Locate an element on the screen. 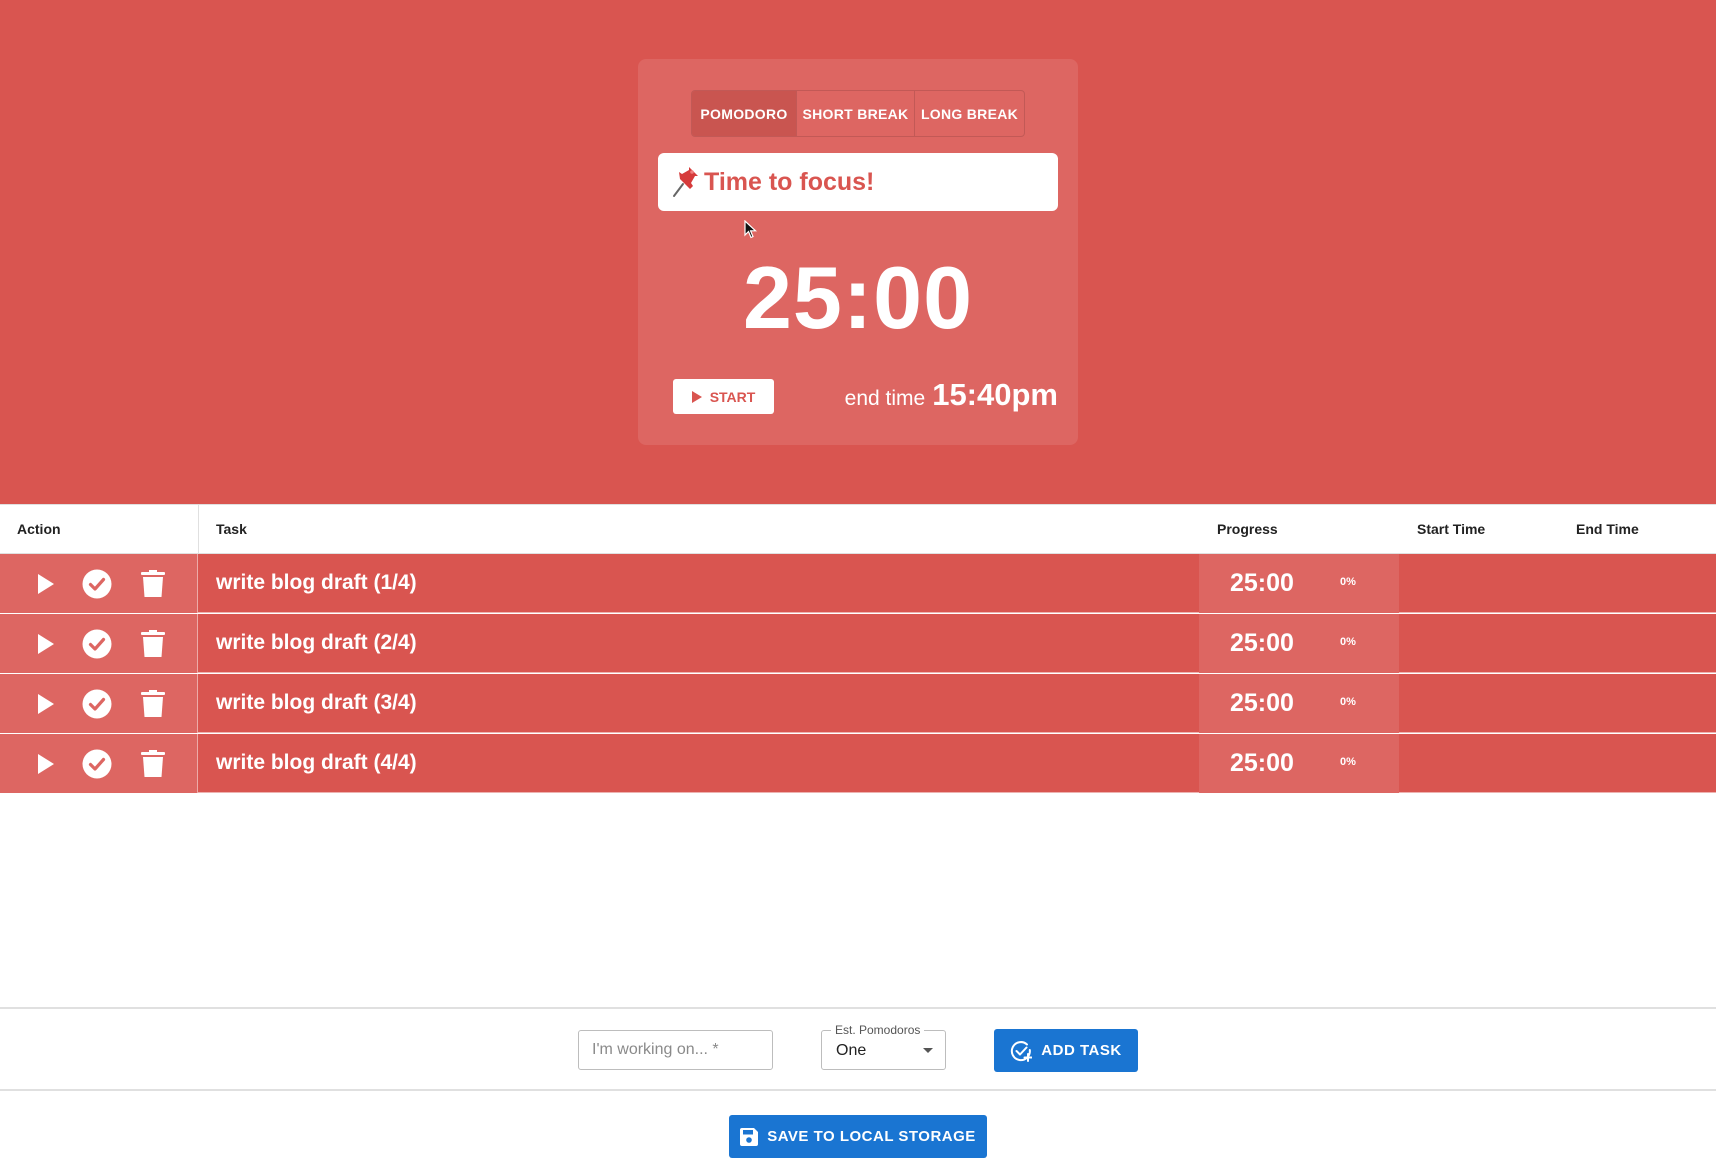 Image resolution: width=1716 pixels, height=1164 pixels. mouse-cursor-icon is located at coordinates (751, 229).